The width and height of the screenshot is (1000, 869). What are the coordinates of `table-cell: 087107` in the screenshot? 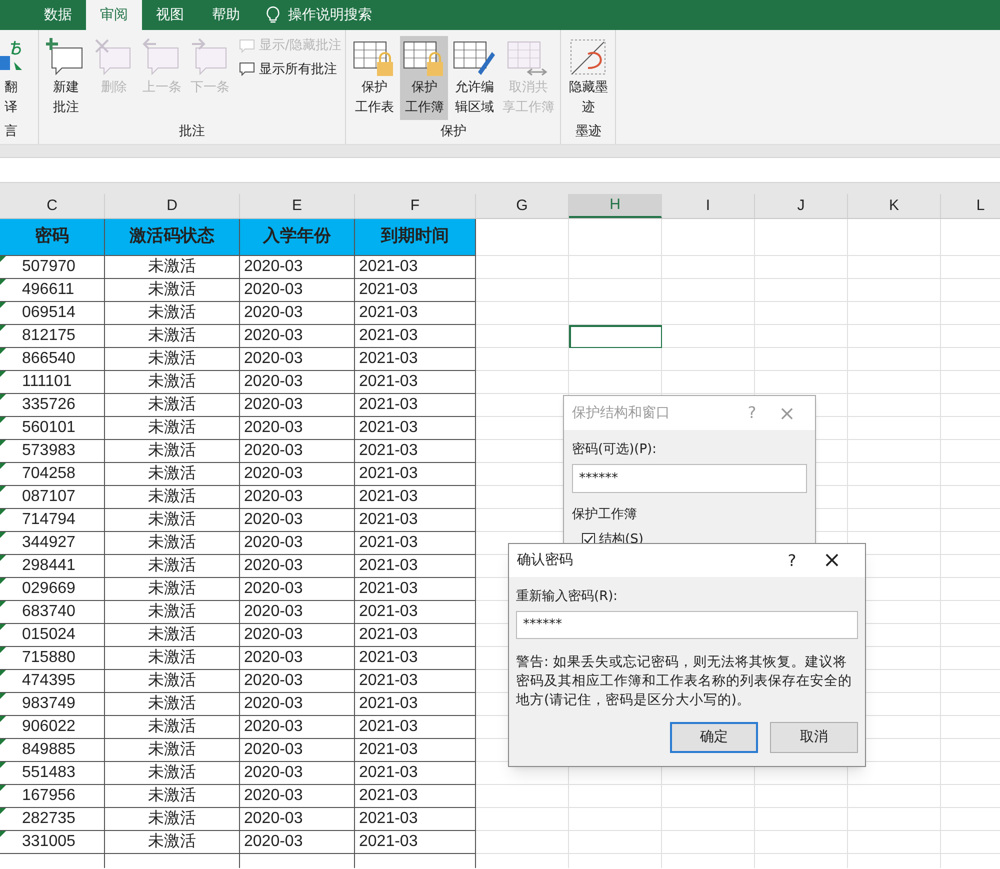 It's located at (52, 497).